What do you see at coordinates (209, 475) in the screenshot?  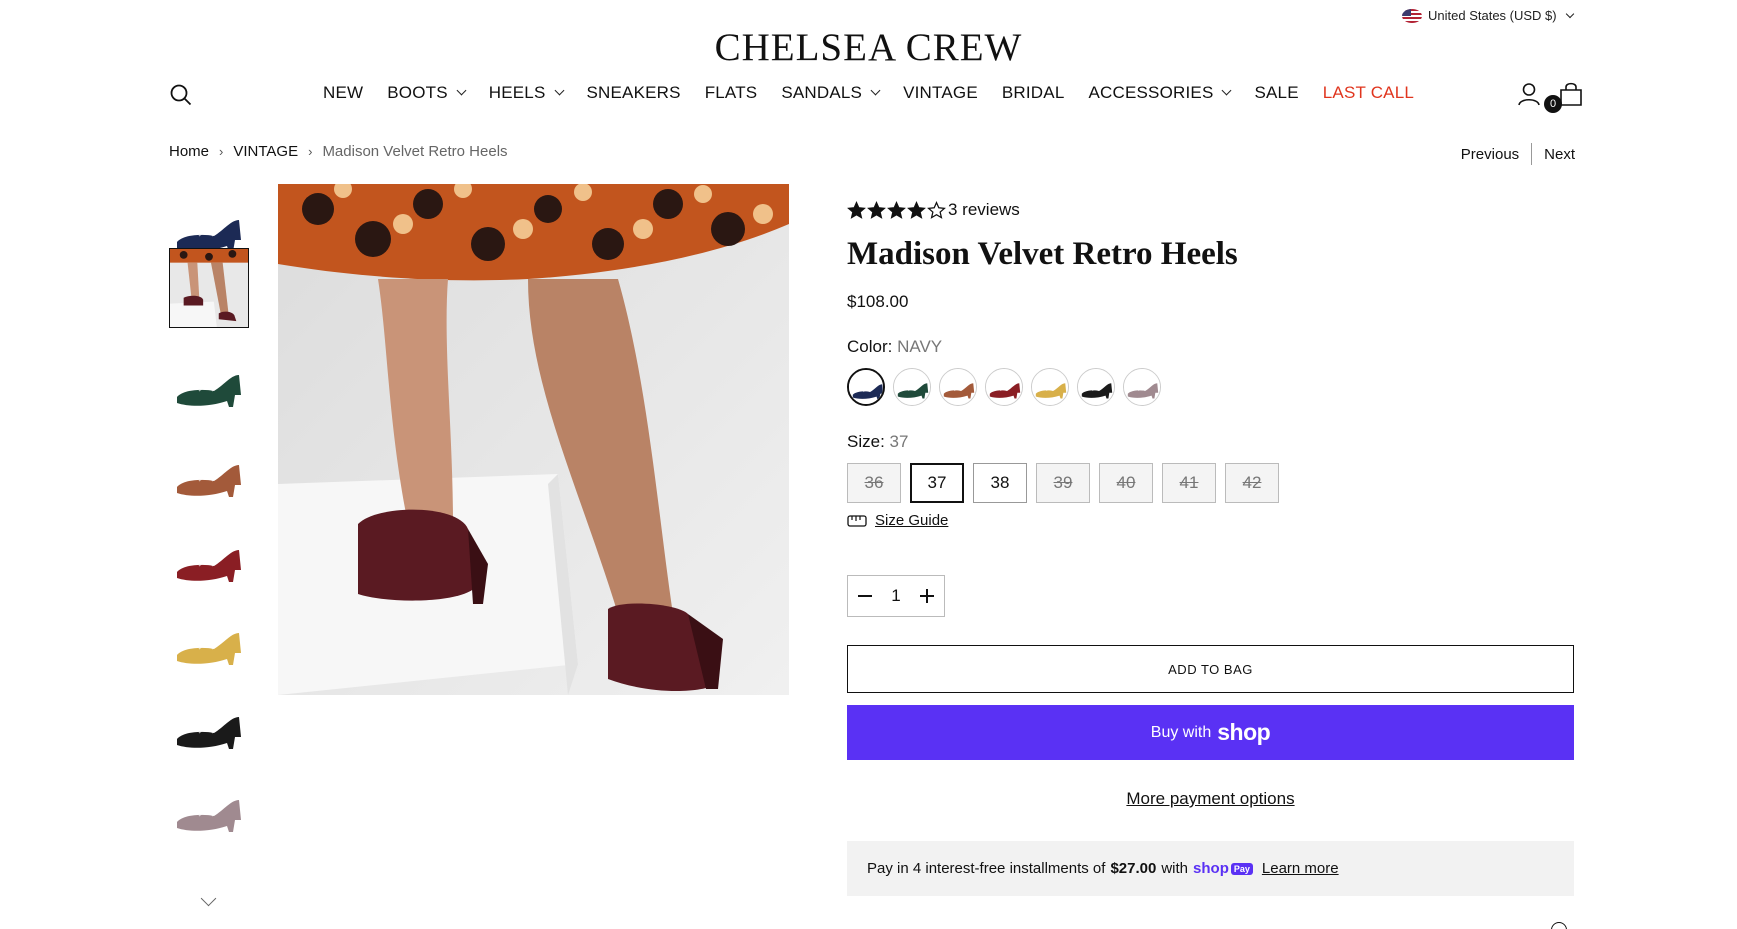 I see `thumbnail-brown` at bounding box center [209, 475].